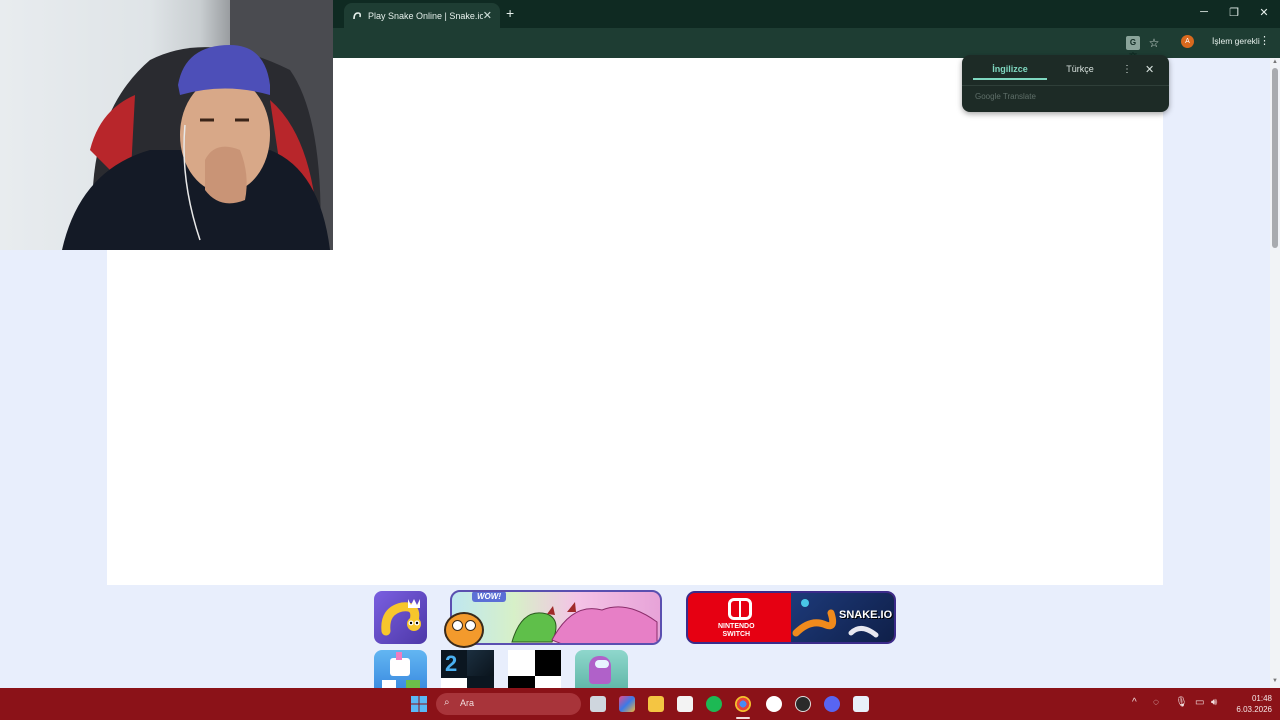  What do you see at coordinates (357, 16) in the screenshot?
I see `snake-favicon-icon` at bounding box center [357, 16].